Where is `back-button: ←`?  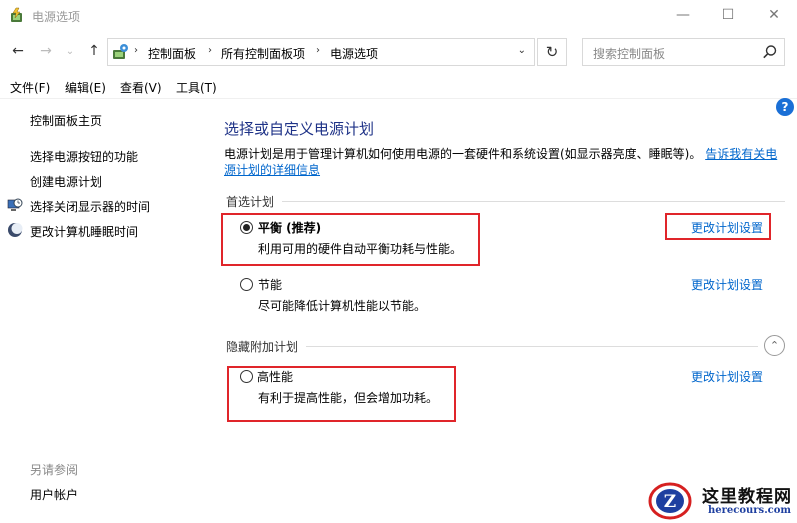 back-button: ← is located at coordinates (18, 51).